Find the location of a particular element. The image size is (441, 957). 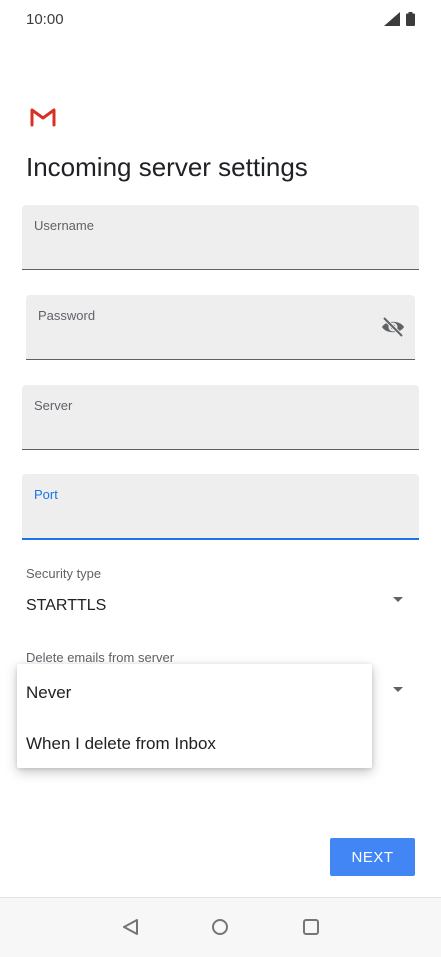

eye-off-icon is located at coordinates (393, 327).